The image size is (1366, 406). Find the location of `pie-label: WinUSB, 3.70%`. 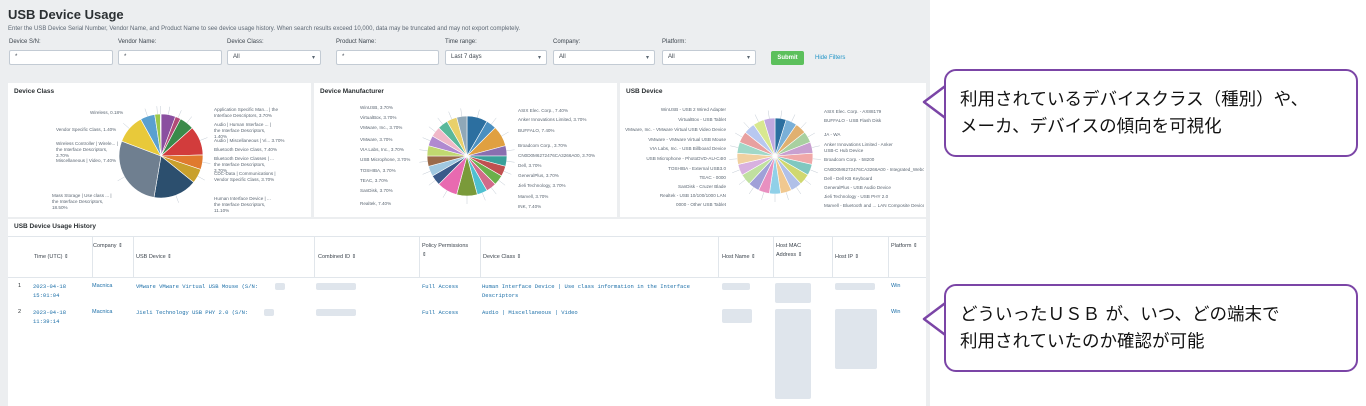

pie-label: WinUSB, 3.70% is located at coordinates (376, 107).